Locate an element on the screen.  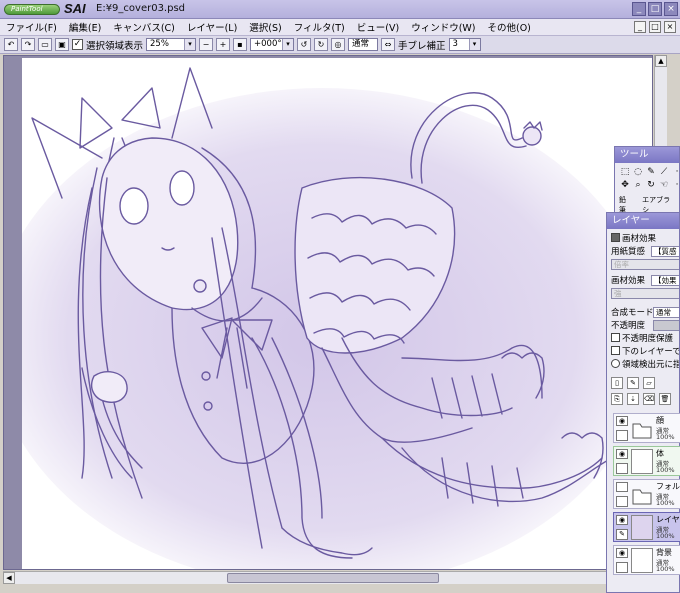
chevron-down-icon: ▾ is located at coordinates (288, 44).